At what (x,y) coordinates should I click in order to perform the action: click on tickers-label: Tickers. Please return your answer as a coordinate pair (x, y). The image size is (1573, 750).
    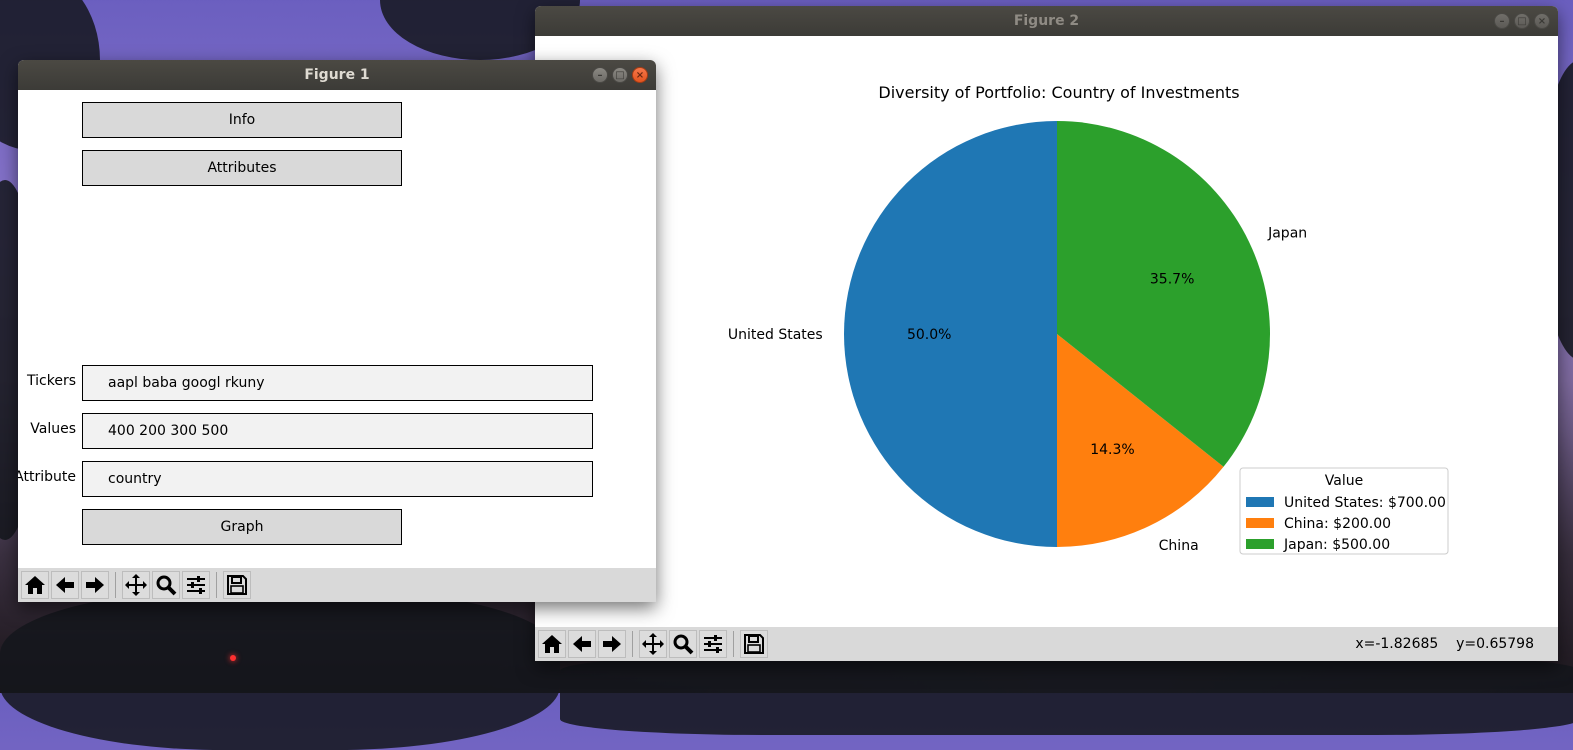
    Looking at the image, I should click on (51, 381).